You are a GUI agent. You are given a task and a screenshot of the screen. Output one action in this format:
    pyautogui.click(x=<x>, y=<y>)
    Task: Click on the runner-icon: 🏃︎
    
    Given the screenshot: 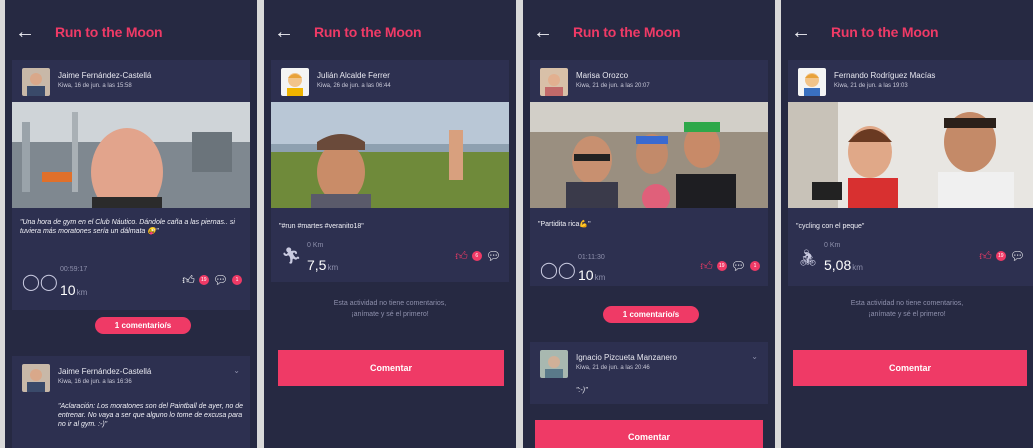 What is the action you would take?
    pyautogui.click(x=291, y=256)
    